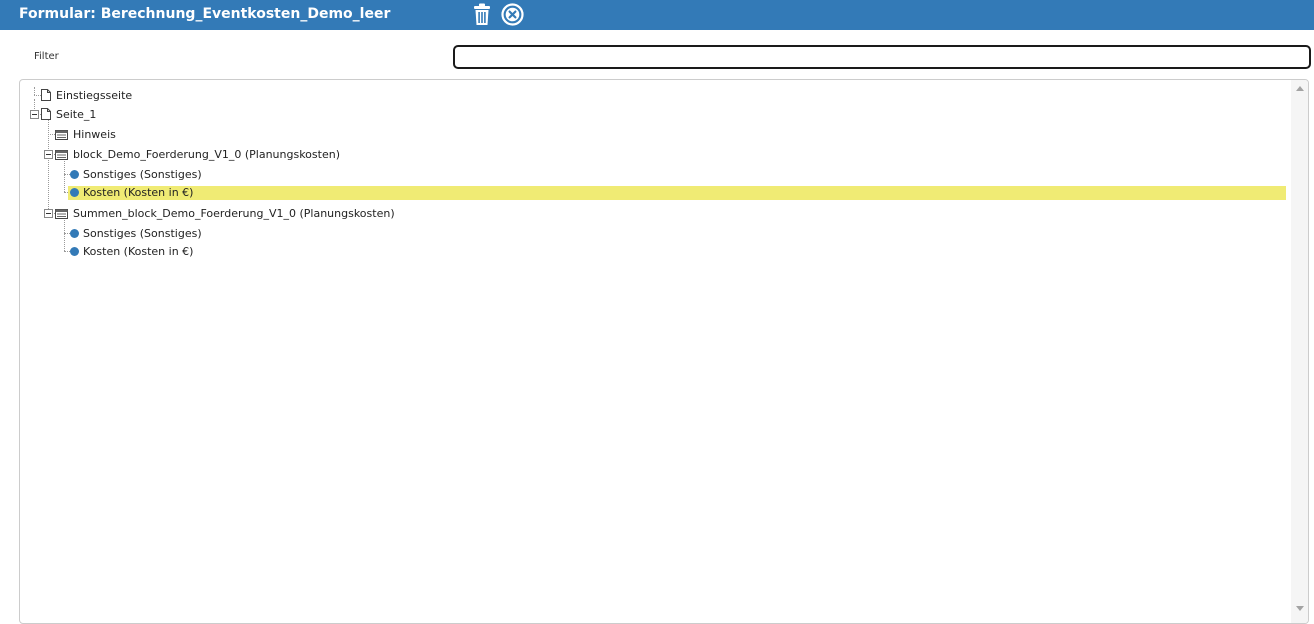 The width and height of the screenshot is (1314, 624). I want to click on tree-node-hinweis: Hinweis, so click(220, 135).